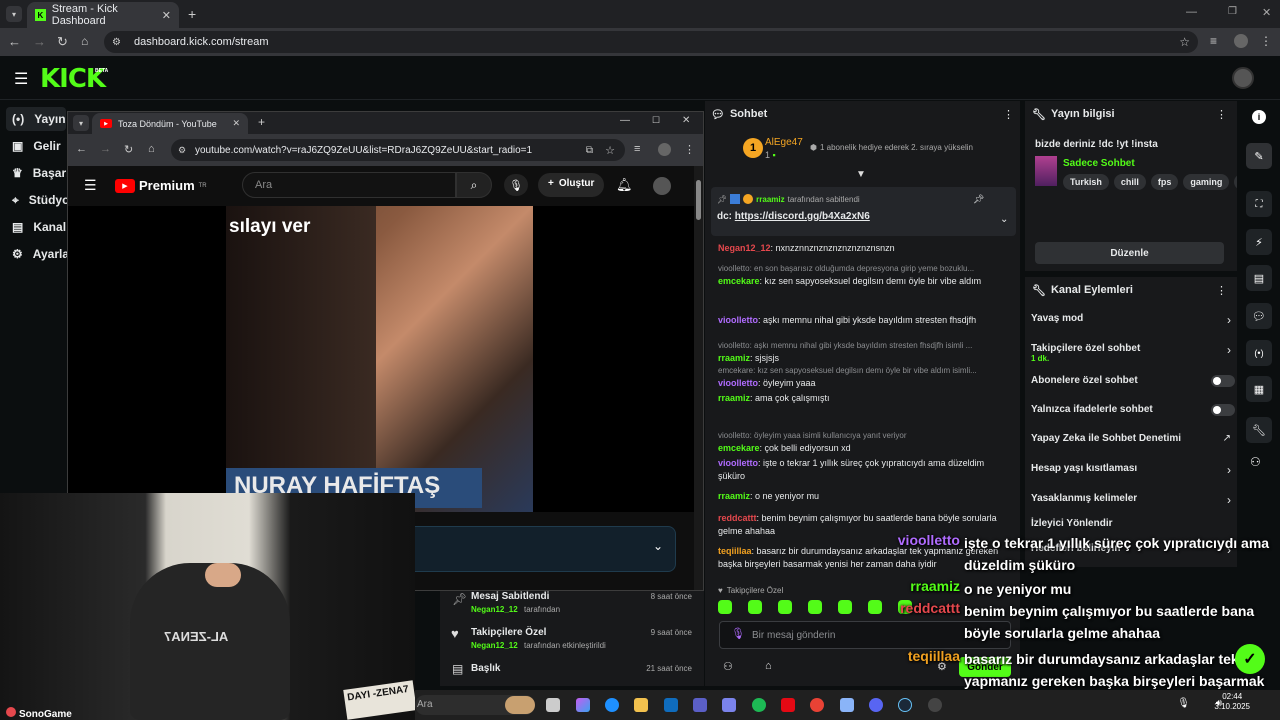  I want to click on channel-action-item: Hesap yaşı kısıtlaması ›, so click(1131, 475).